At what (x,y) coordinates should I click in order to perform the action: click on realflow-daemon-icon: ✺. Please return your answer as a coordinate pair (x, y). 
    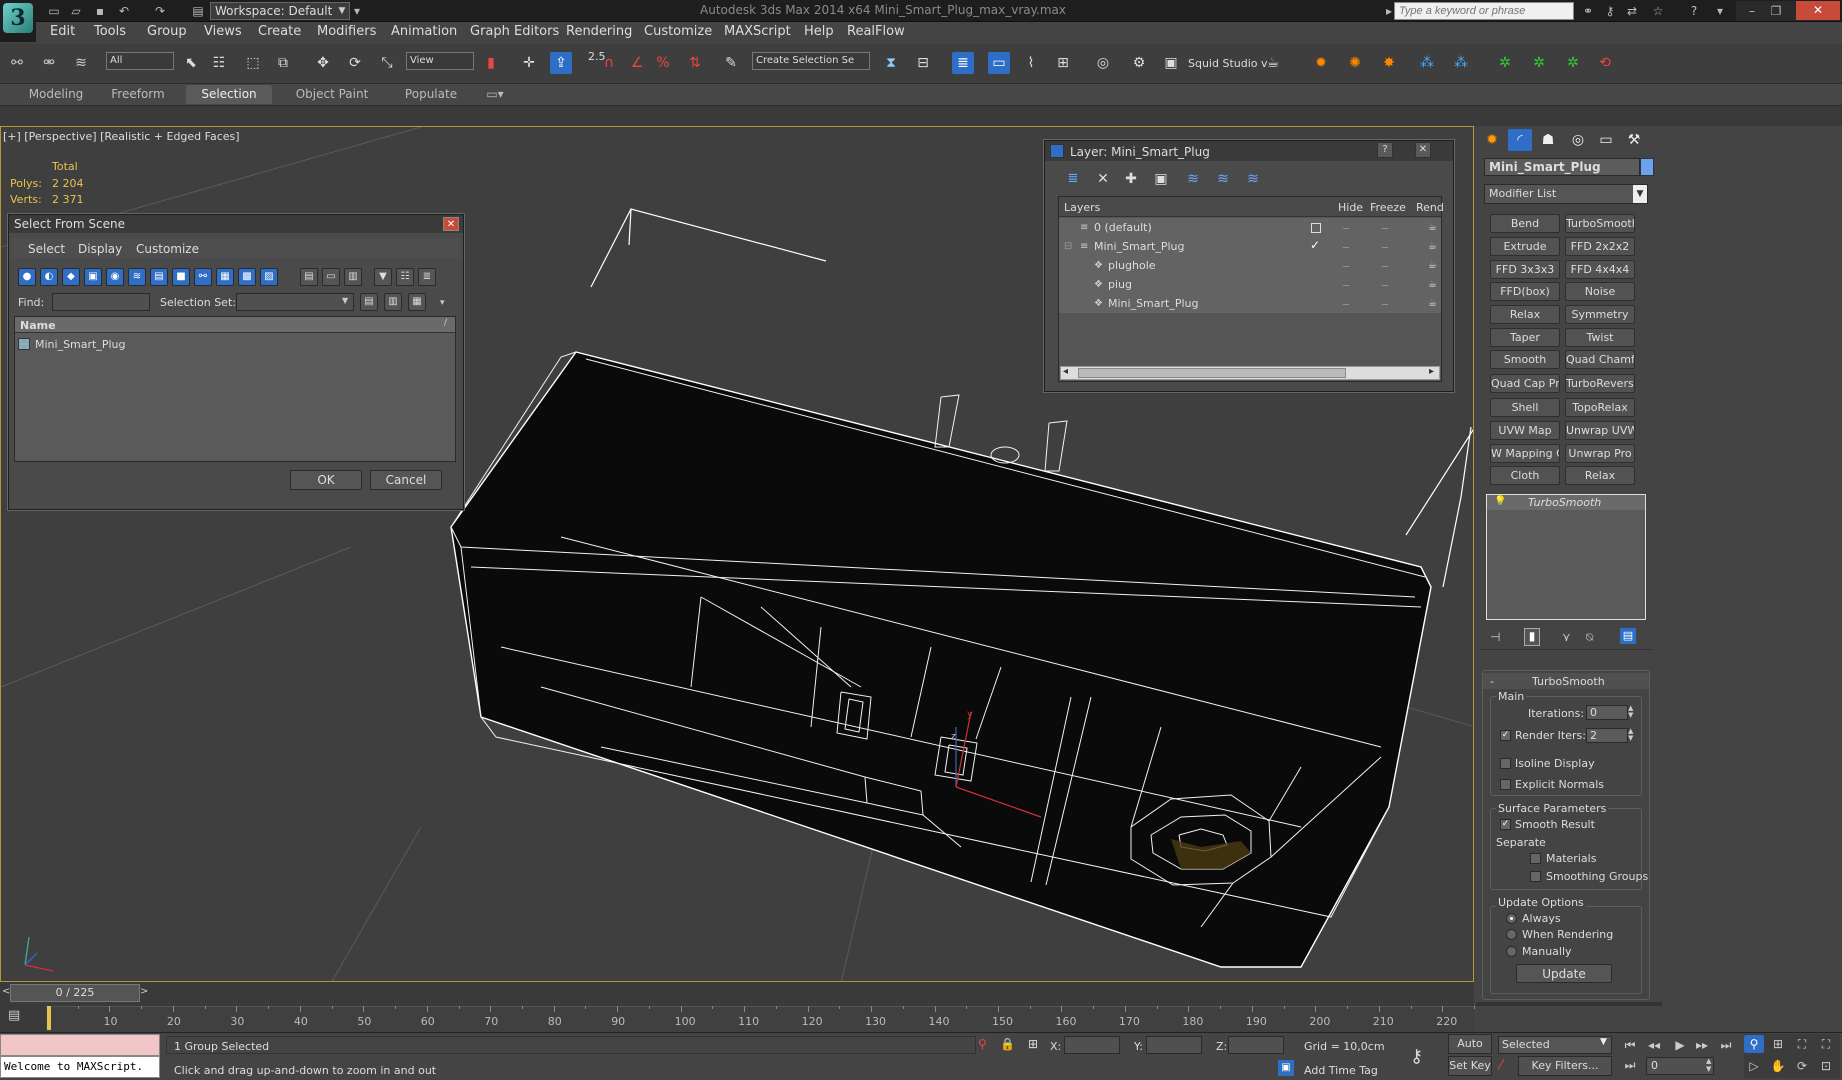
    Looking at the image, I should click on (1355, 63).